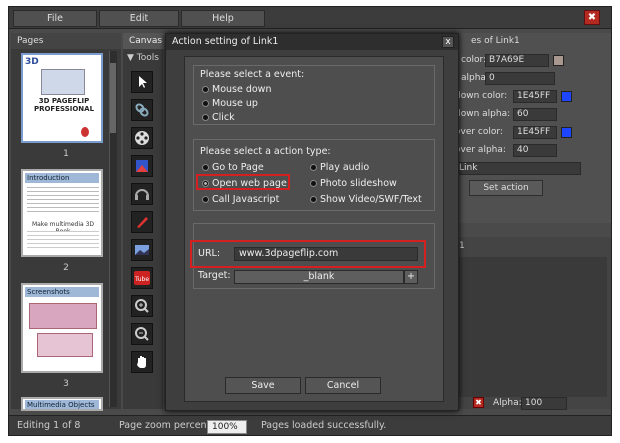  I want to click on lower-panel-title: 1, so click(462, 246).